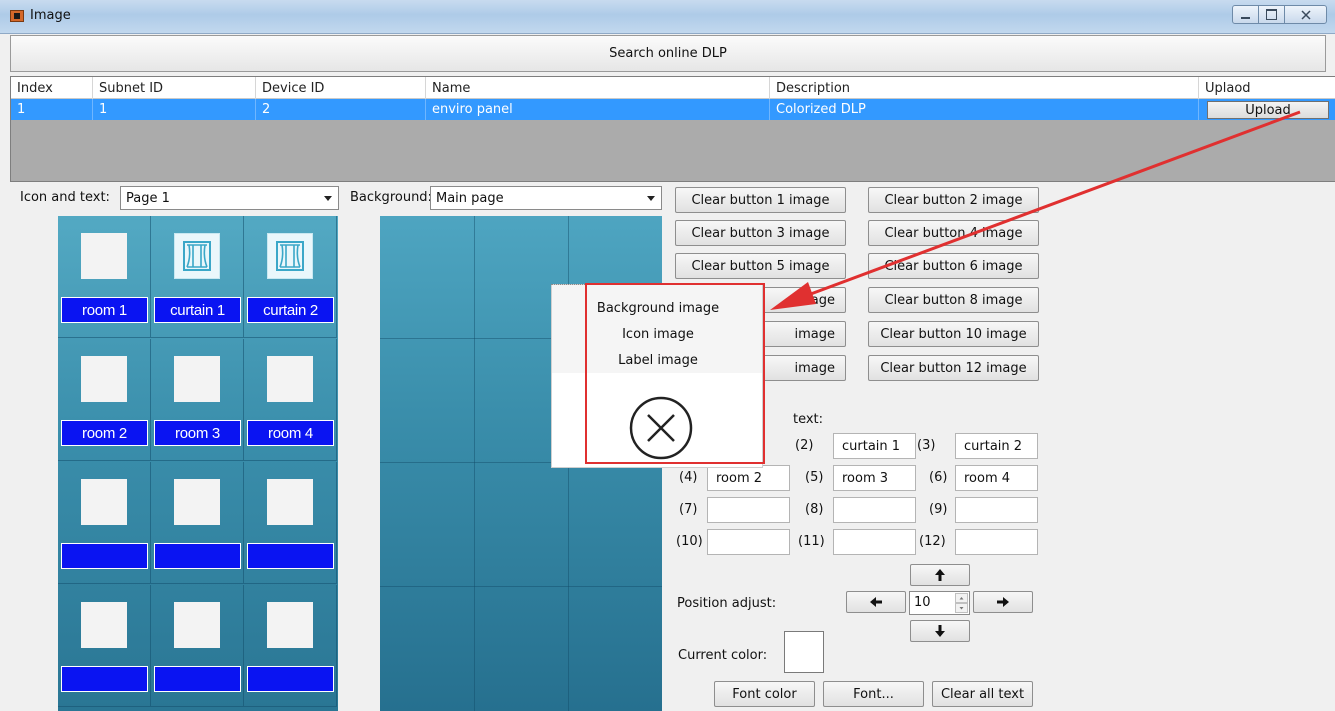 The width and height of the screenshot is (1335, 711). I want to click on clear-button-8-image: Clear button 8 image, so click(953, 300).